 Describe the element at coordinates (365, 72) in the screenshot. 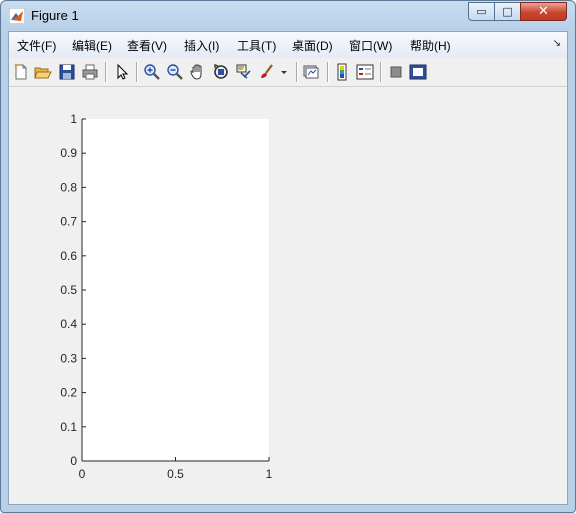

I see `insert-legend-icon` at that location.